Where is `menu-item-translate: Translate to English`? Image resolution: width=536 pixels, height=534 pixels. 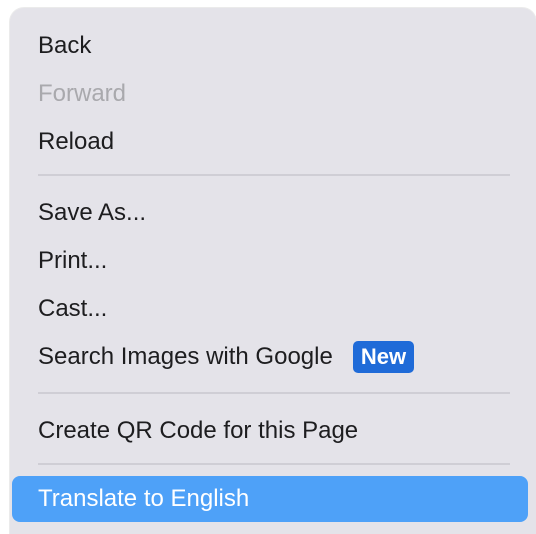
menu-item-translate: Translate to English is located at coordinates (143, 499).